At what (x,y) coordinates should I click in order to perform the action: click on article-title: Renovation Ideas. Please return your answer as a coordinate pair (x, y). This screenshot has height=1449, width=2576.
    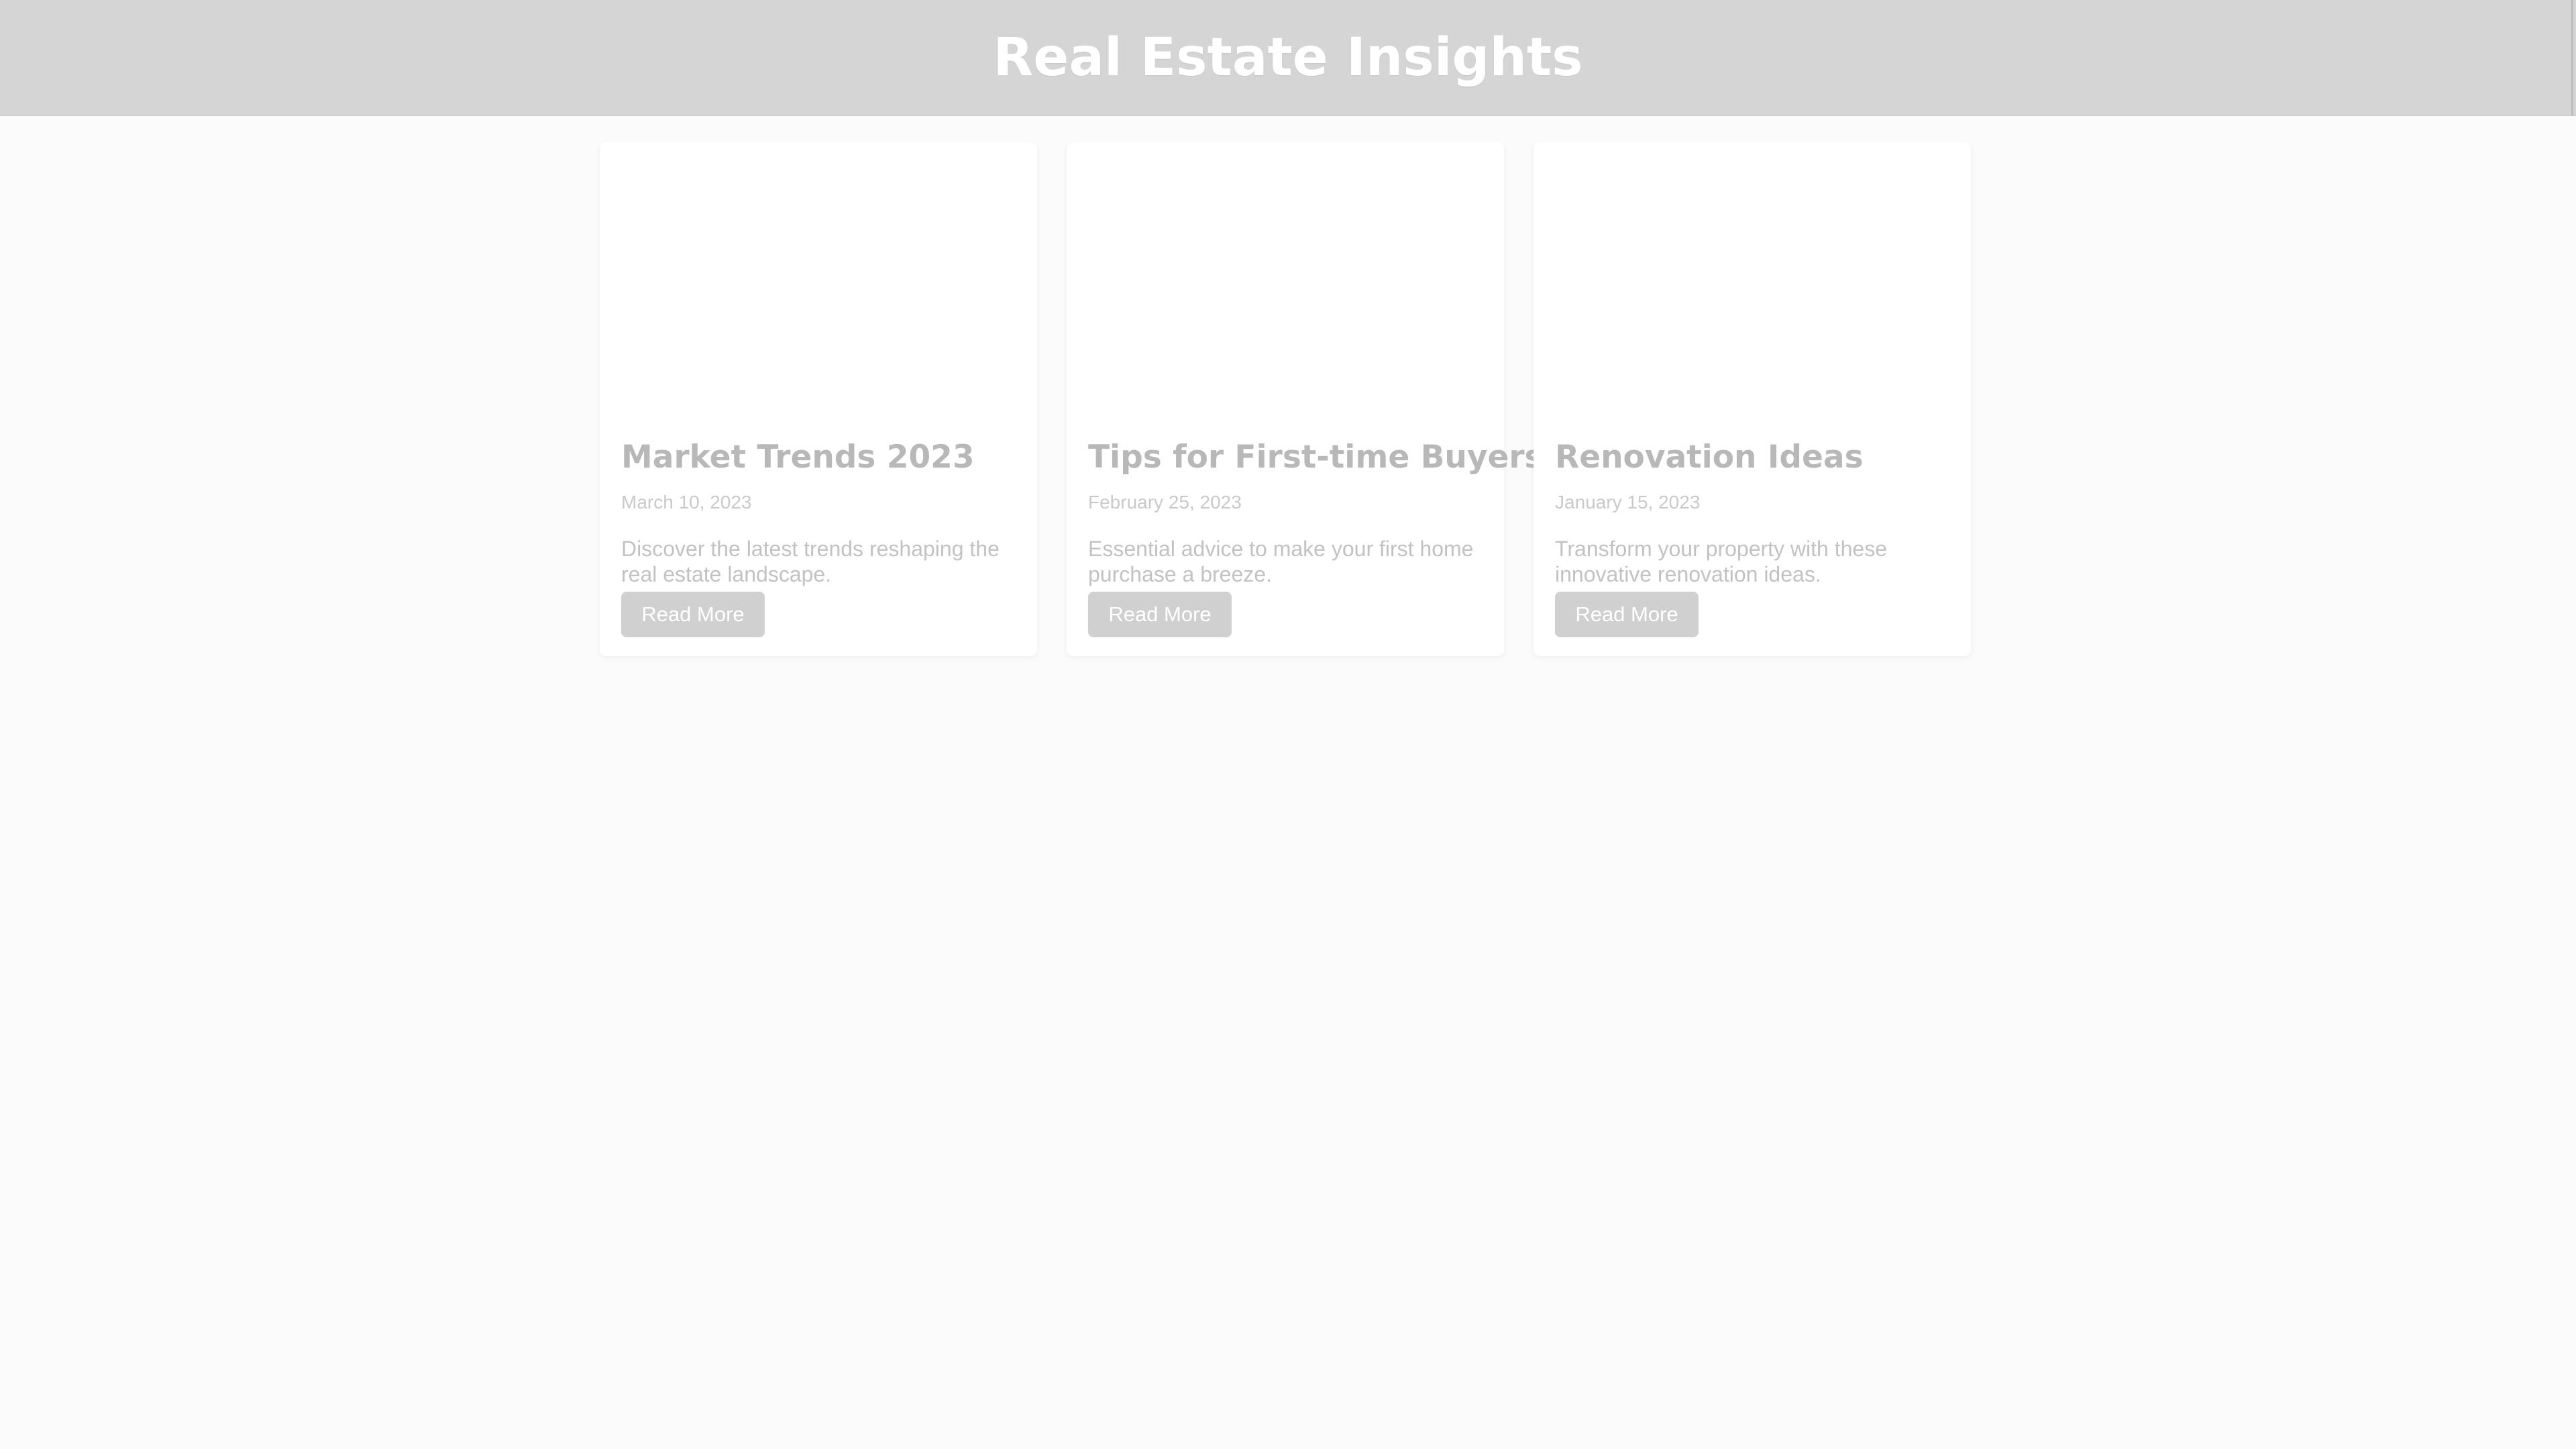
    Looking at the image, I should click on (1709, 457).